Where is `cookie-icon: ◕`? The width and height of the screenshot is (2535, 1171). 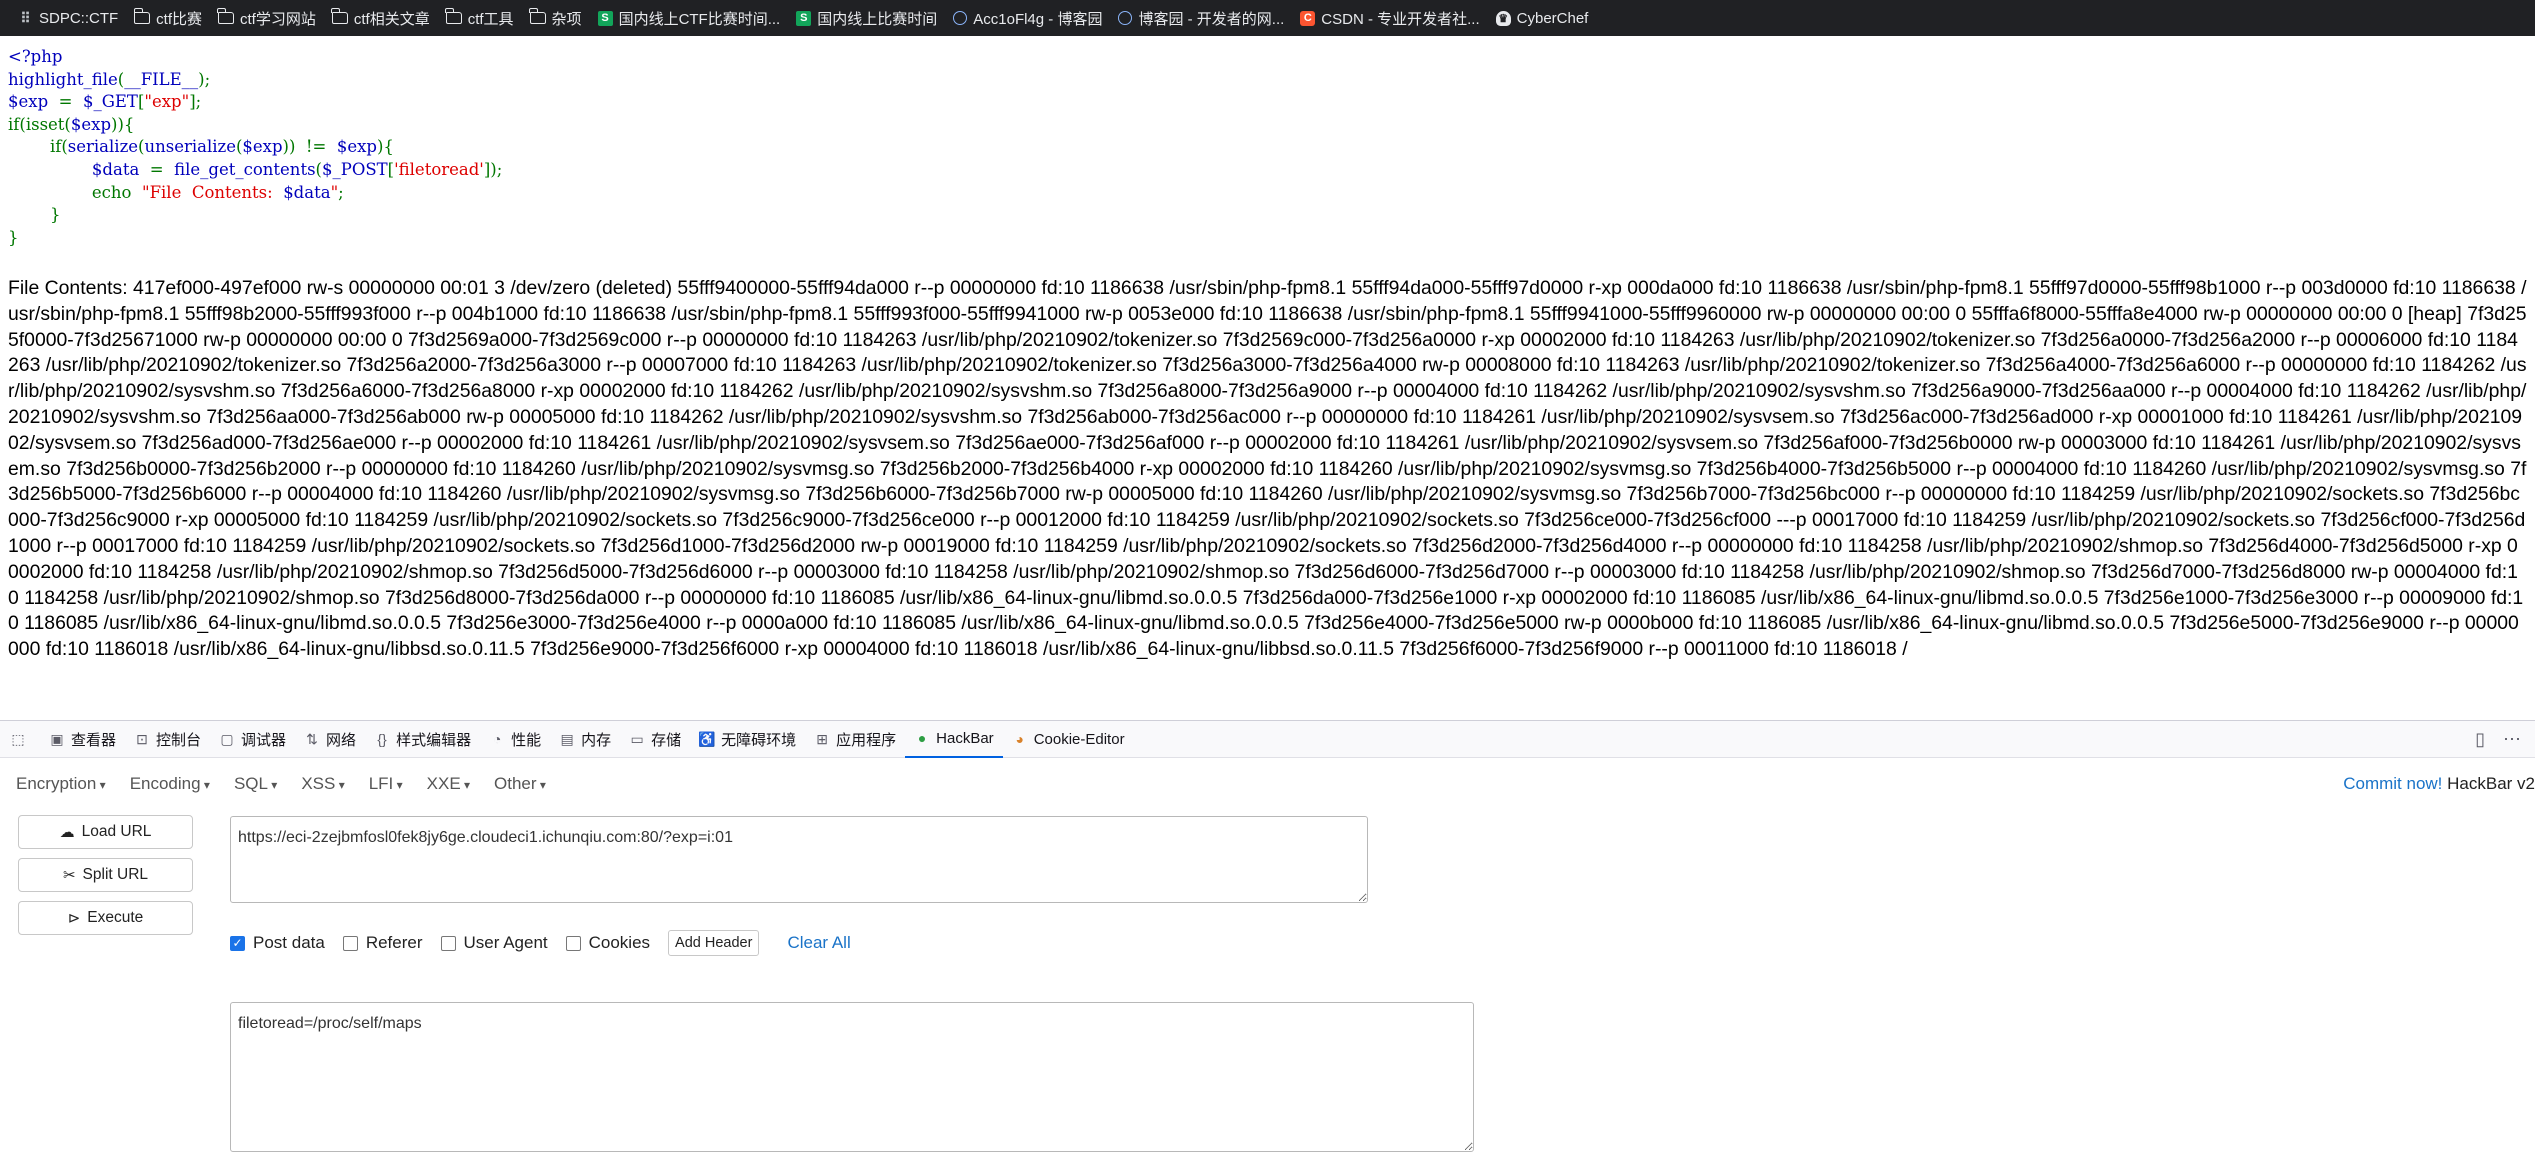
cookie-icon: ◕ is located at coordinates (1019, 739).